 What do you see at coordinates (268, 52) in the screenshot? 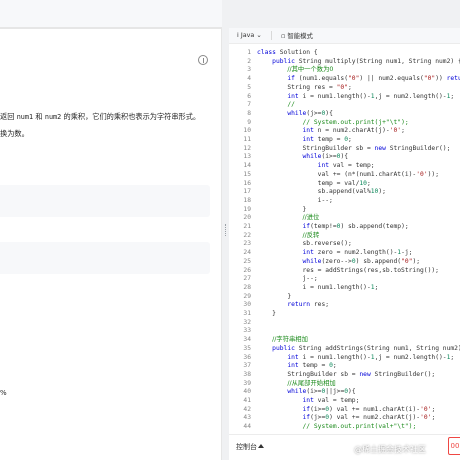
I see `code-token: class` at bounding box center [268, 52].